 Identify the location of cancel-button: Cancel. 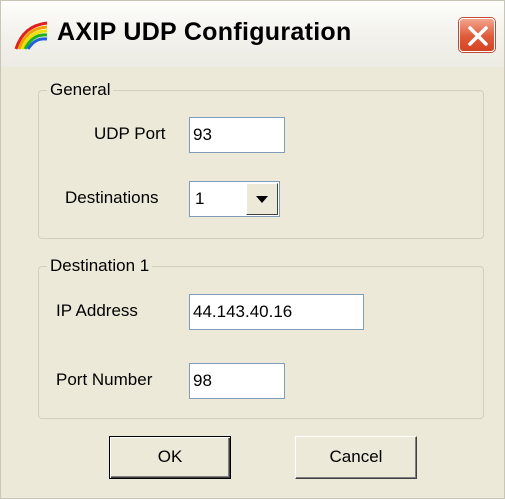
(356, 457).